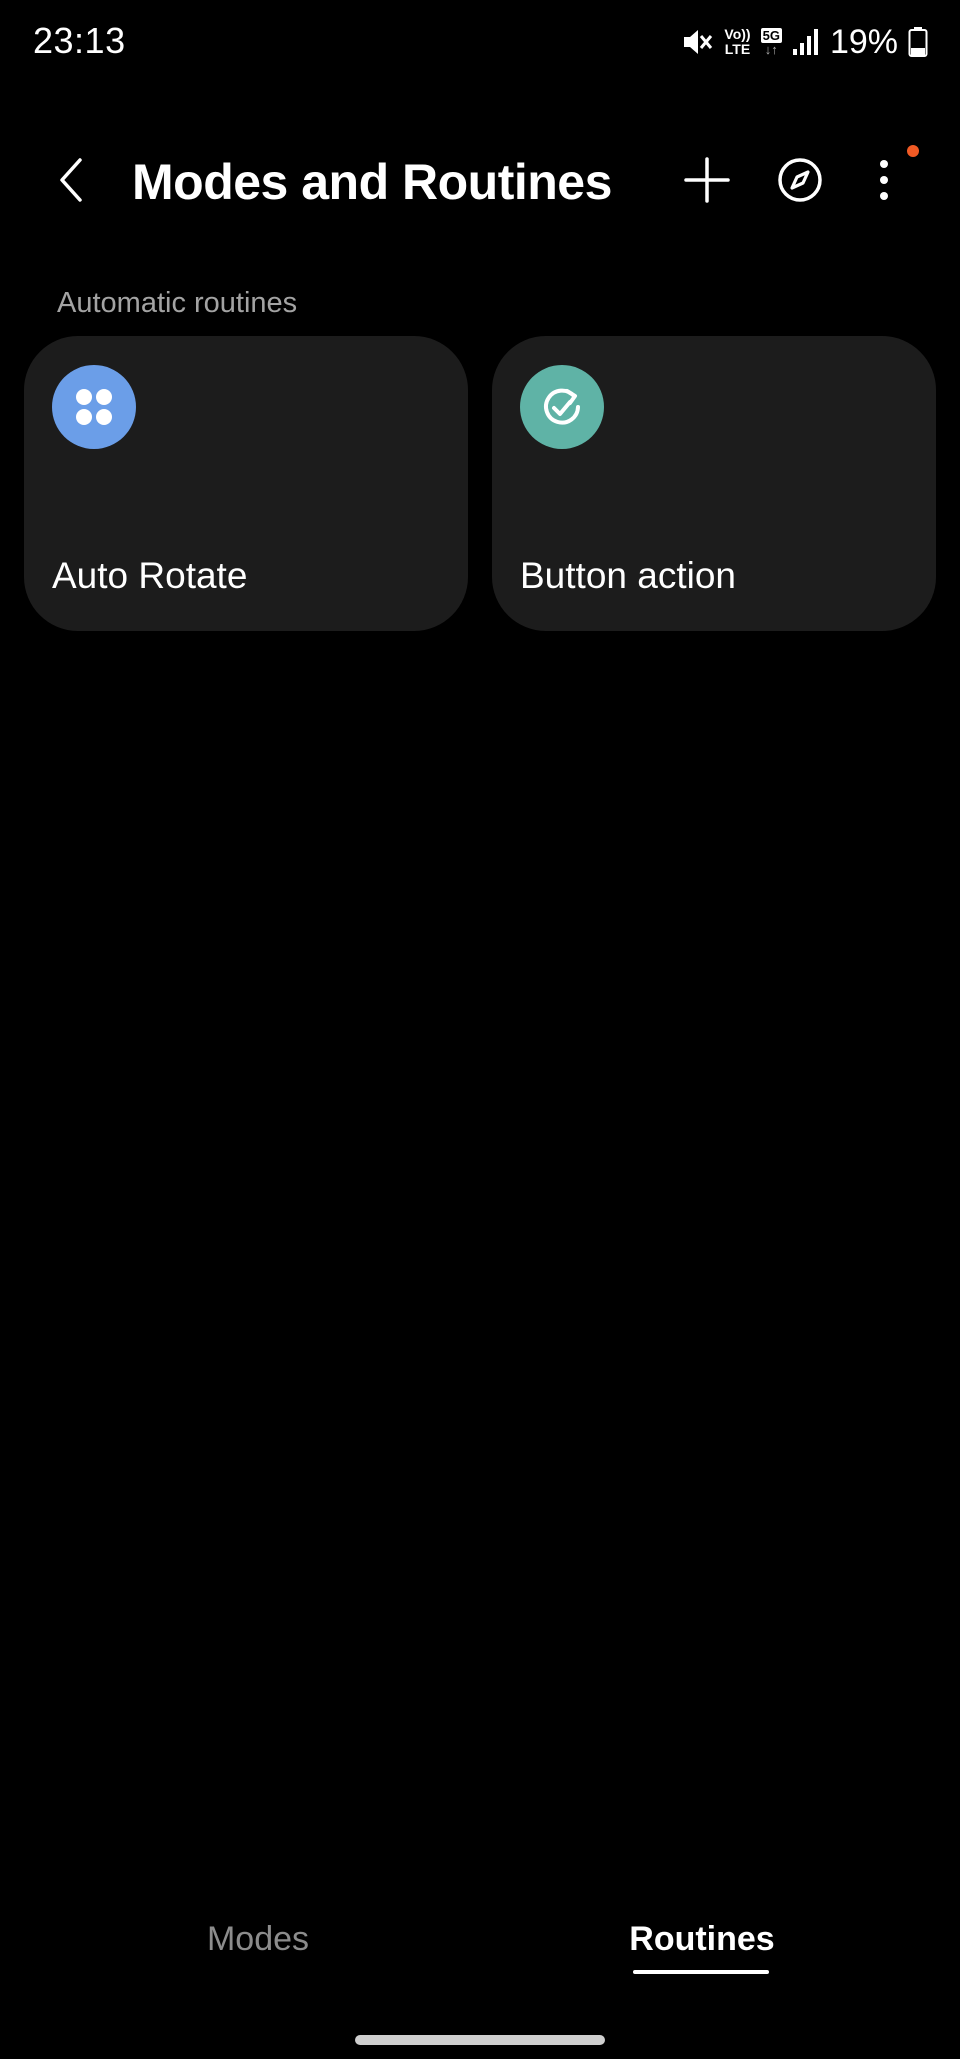 Image resolution: width=960 pixels, height=2059 pixels. I want to click on back-button, so click(72, 182).